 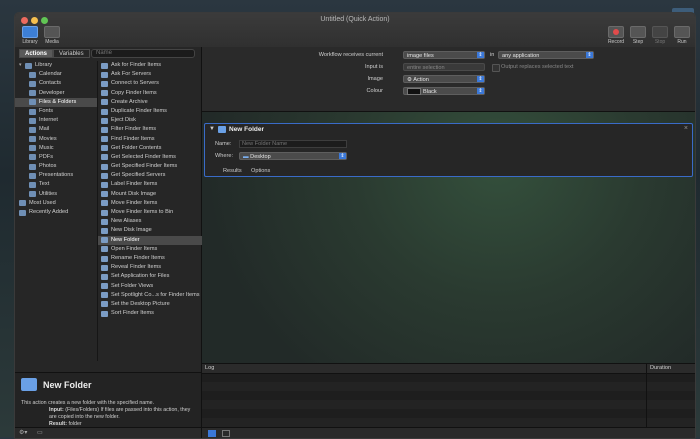 What do you see at coordinates (52, 35) in the screenshot?
I see `media-button: Media` at bounding box center [52, 35].